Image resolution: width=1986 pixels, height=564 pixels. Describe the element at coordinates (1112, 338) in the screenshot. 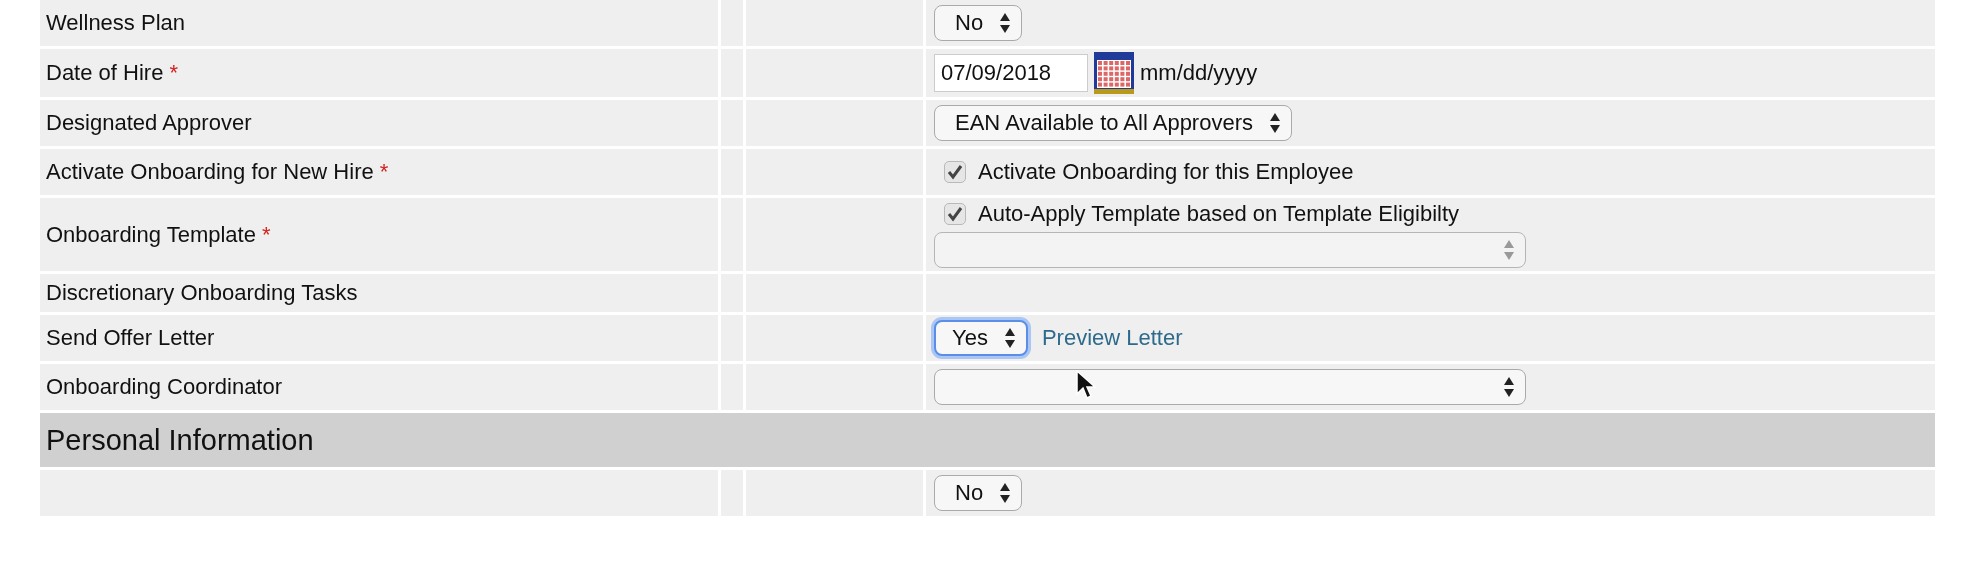

I see `preview-letter-link: Preview Letter` at that location.